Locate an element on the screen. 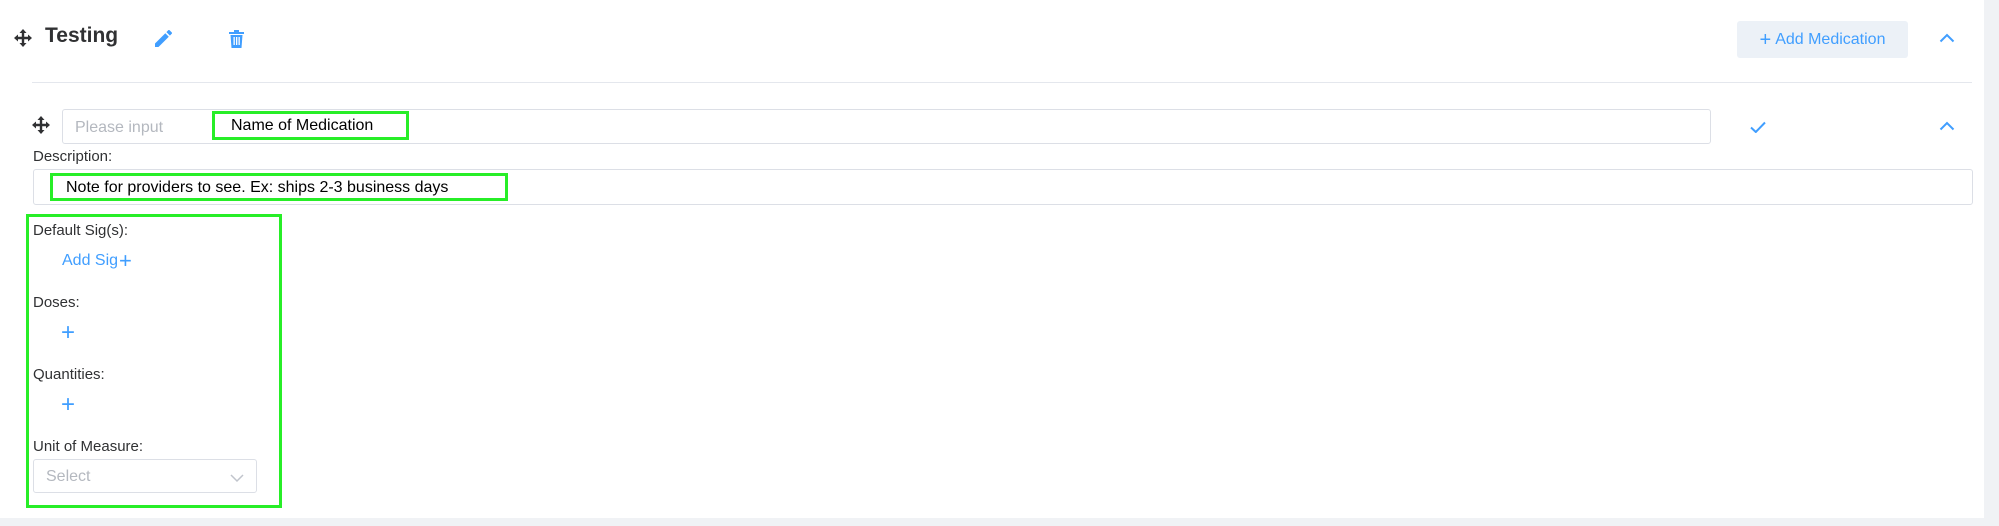  add-dose-button: + is located at coordinates (68, 332).